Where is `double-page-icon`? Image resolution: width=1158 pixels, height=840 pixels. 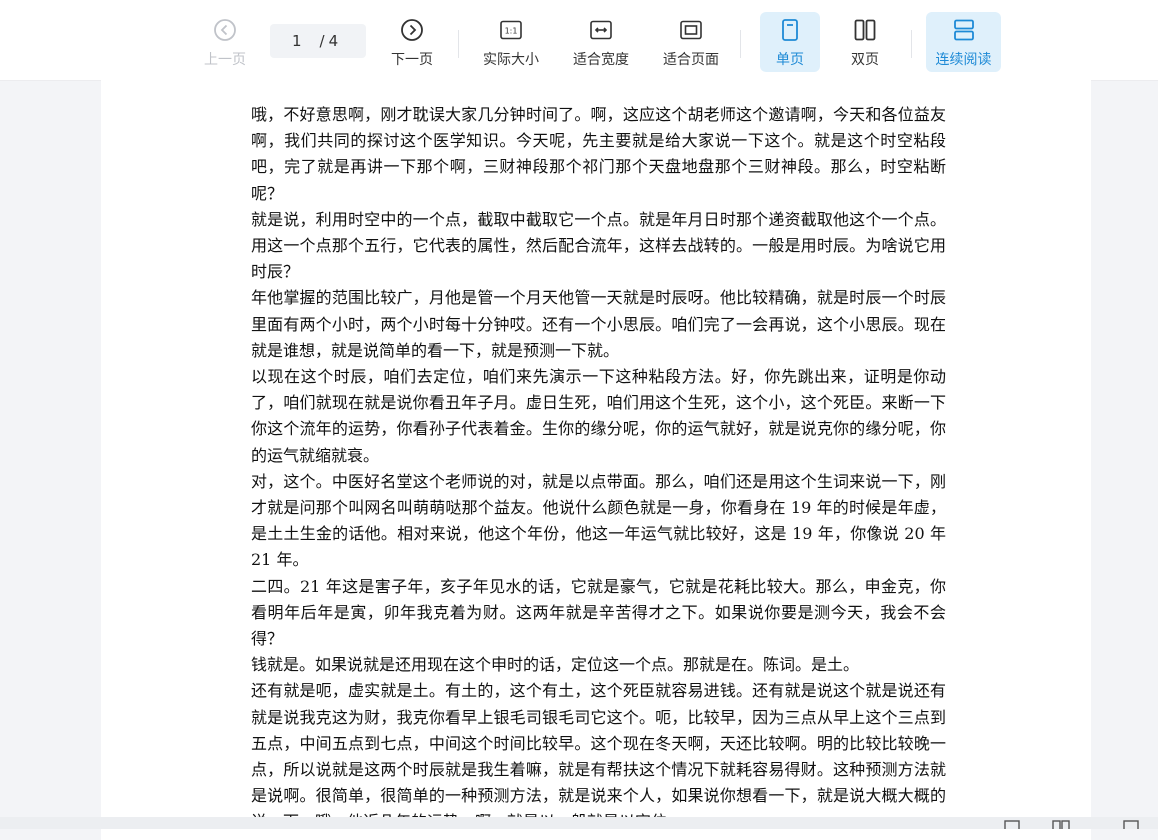 double-page-icon is located at coordinates (865, 30).